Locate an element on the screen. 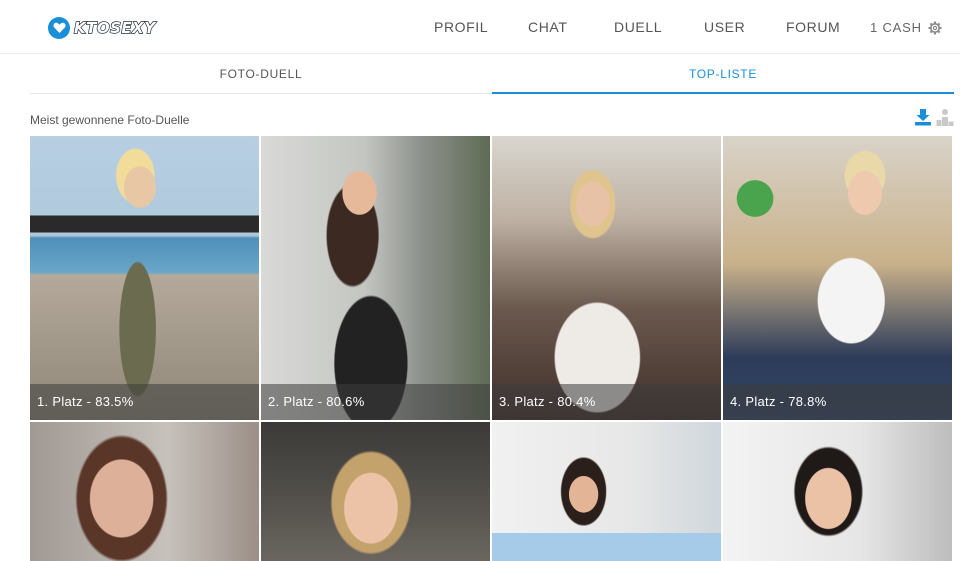  photo-caption-4: 4. Platz - 78.8% is located at coordinates (837, 402).